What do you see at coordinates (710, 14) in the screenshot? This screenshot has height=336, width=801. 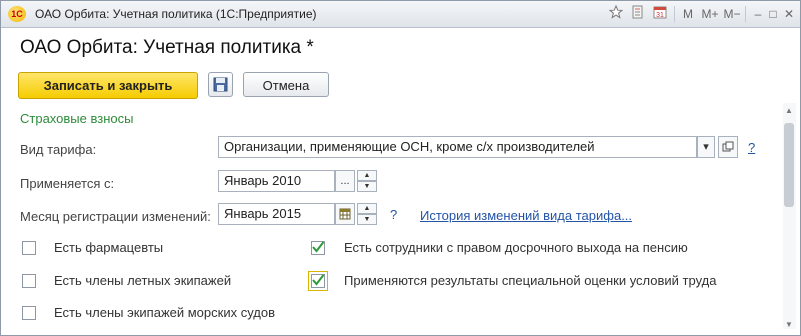 I see `memory-m-plus-button: M+` at bounding box center [710, 14].